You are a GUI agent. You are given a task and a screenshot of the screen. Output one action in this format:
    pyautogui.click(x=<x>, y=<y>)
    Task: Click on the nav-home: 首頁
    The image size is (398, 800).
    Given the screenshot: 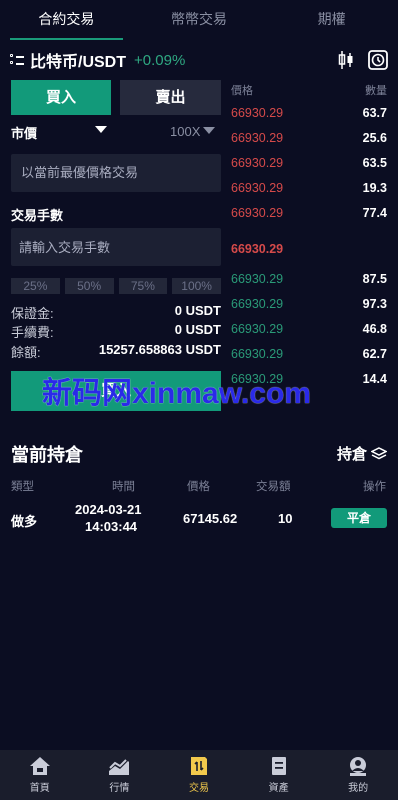 What is the action you would take?
    pyautogui.click(x=40, y=775)
    